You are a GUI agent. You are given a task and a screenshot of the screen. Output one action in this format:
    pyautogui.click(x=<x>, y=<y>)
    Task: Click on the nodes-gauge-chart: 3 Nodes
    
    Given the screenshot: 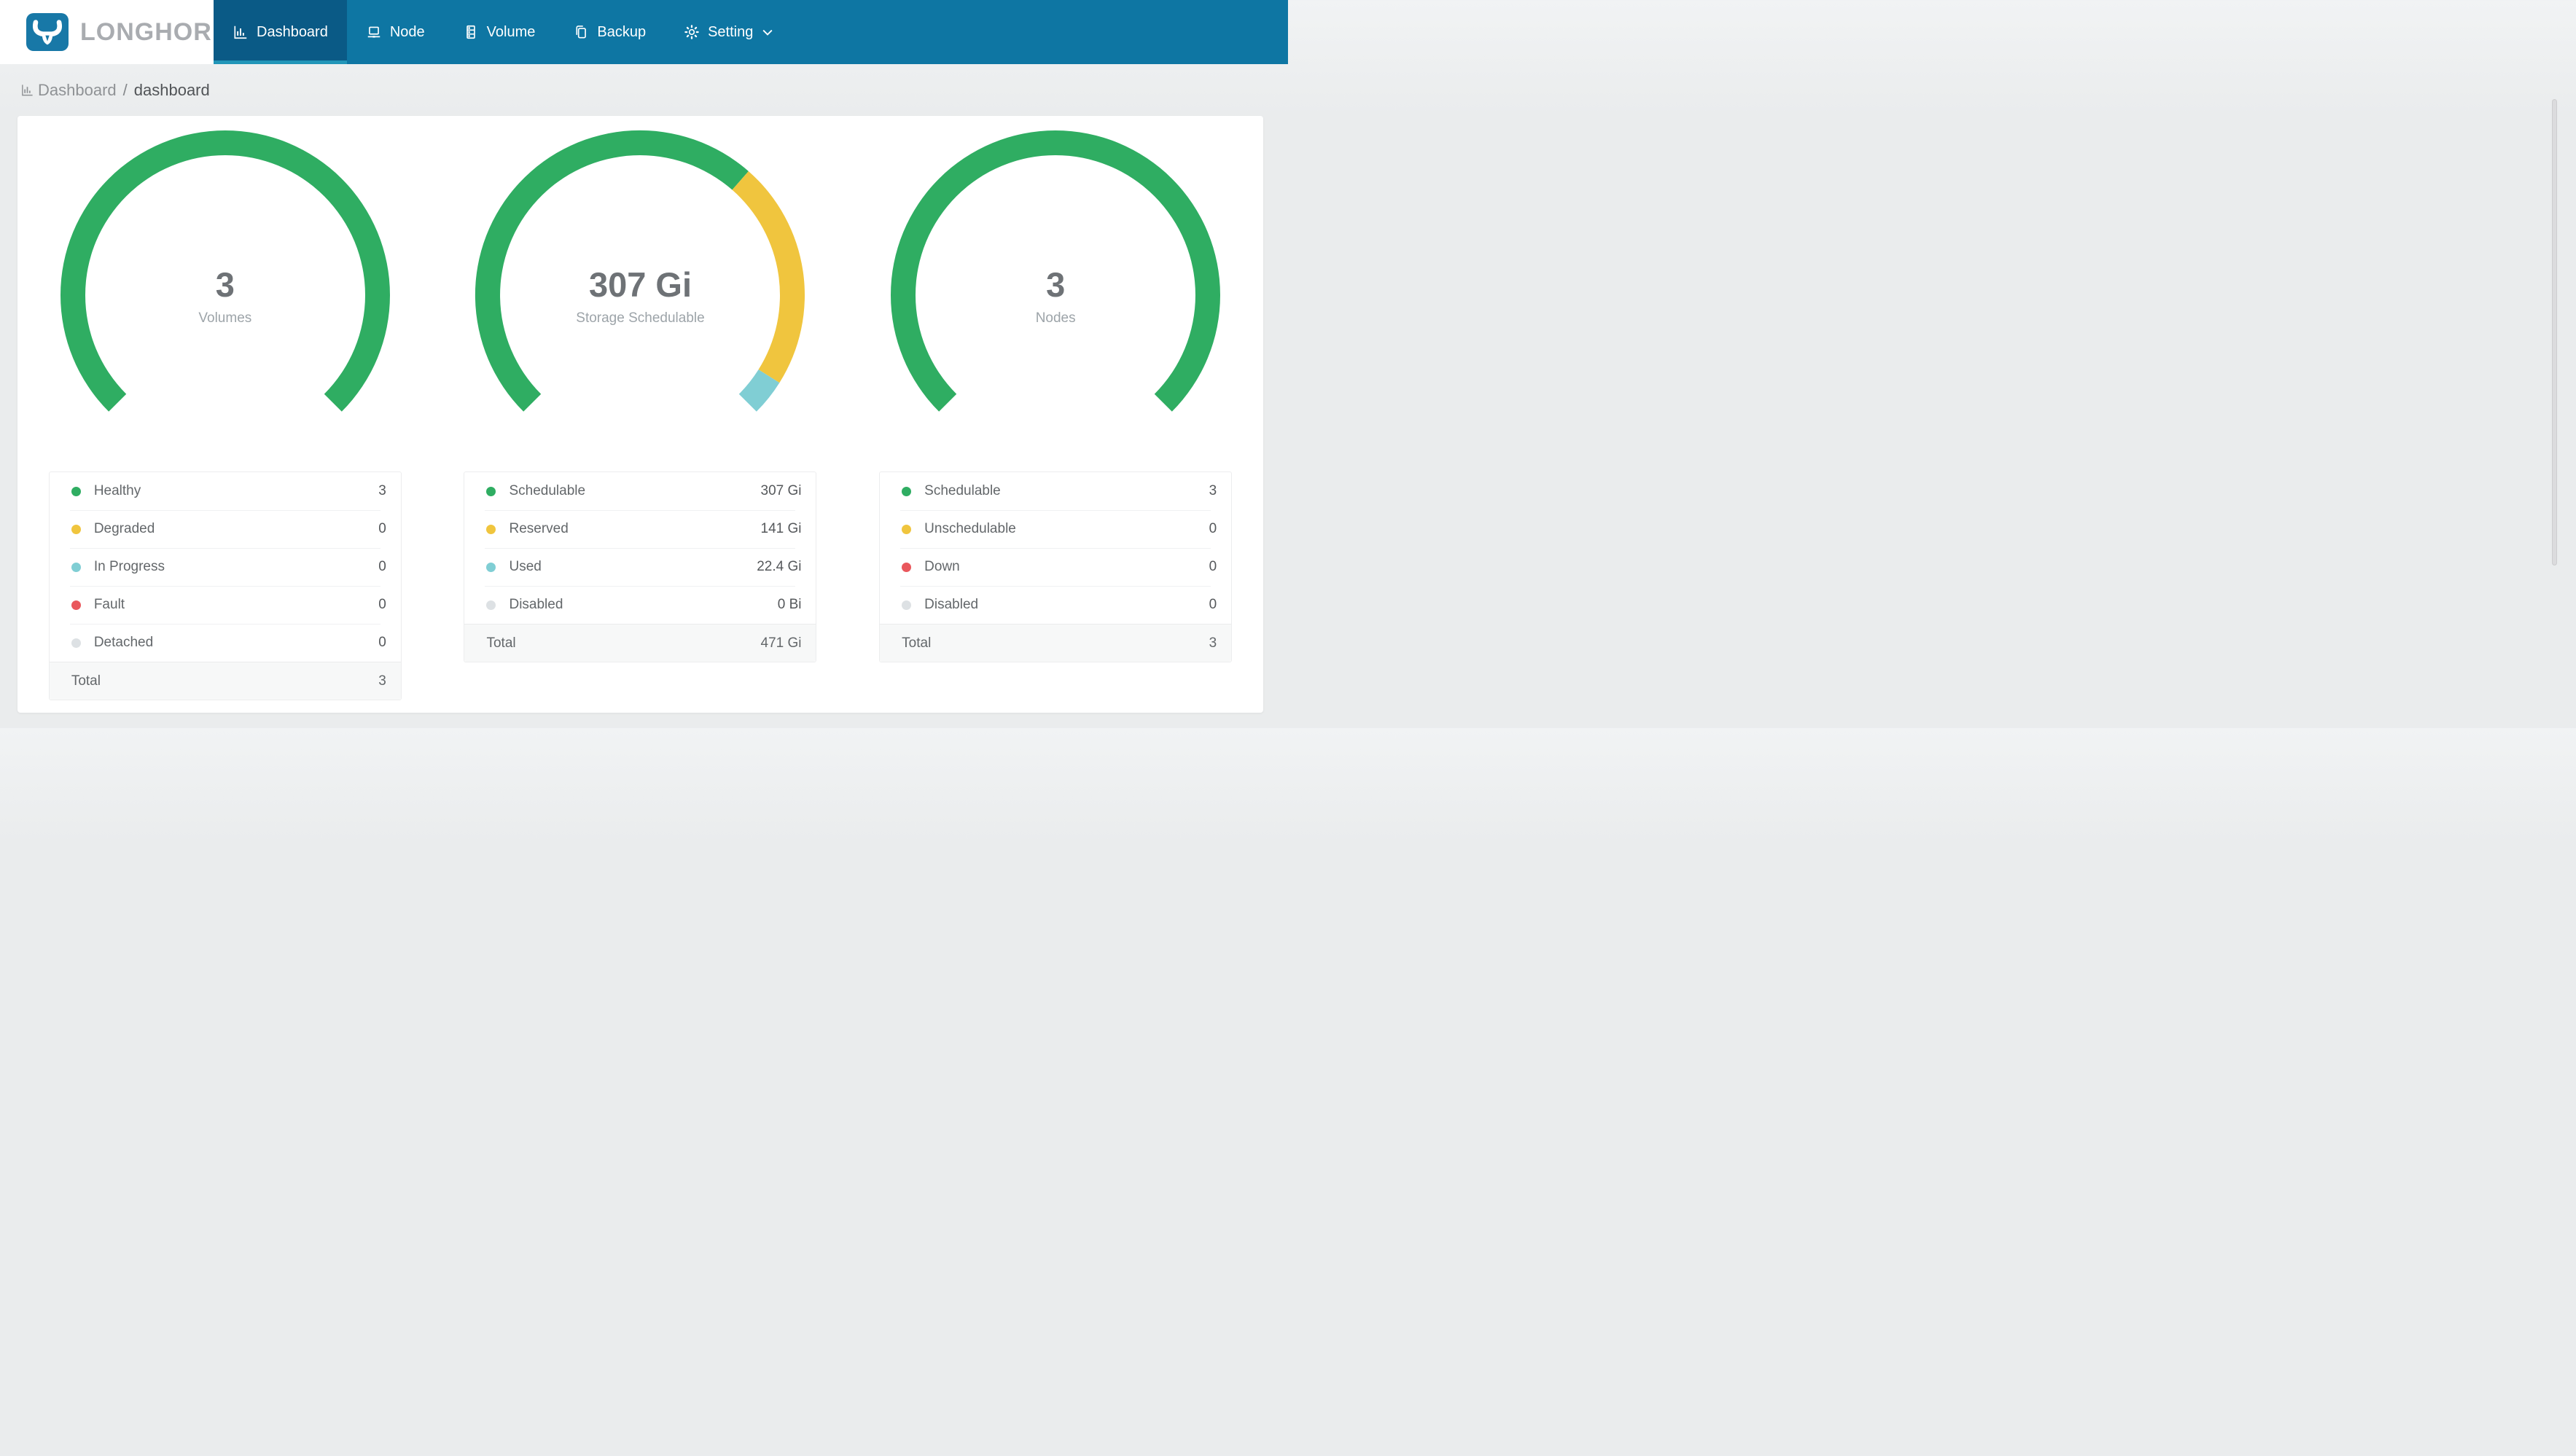 What is the action you would take?
    pyautogui.click(x=1055, y=273)
    